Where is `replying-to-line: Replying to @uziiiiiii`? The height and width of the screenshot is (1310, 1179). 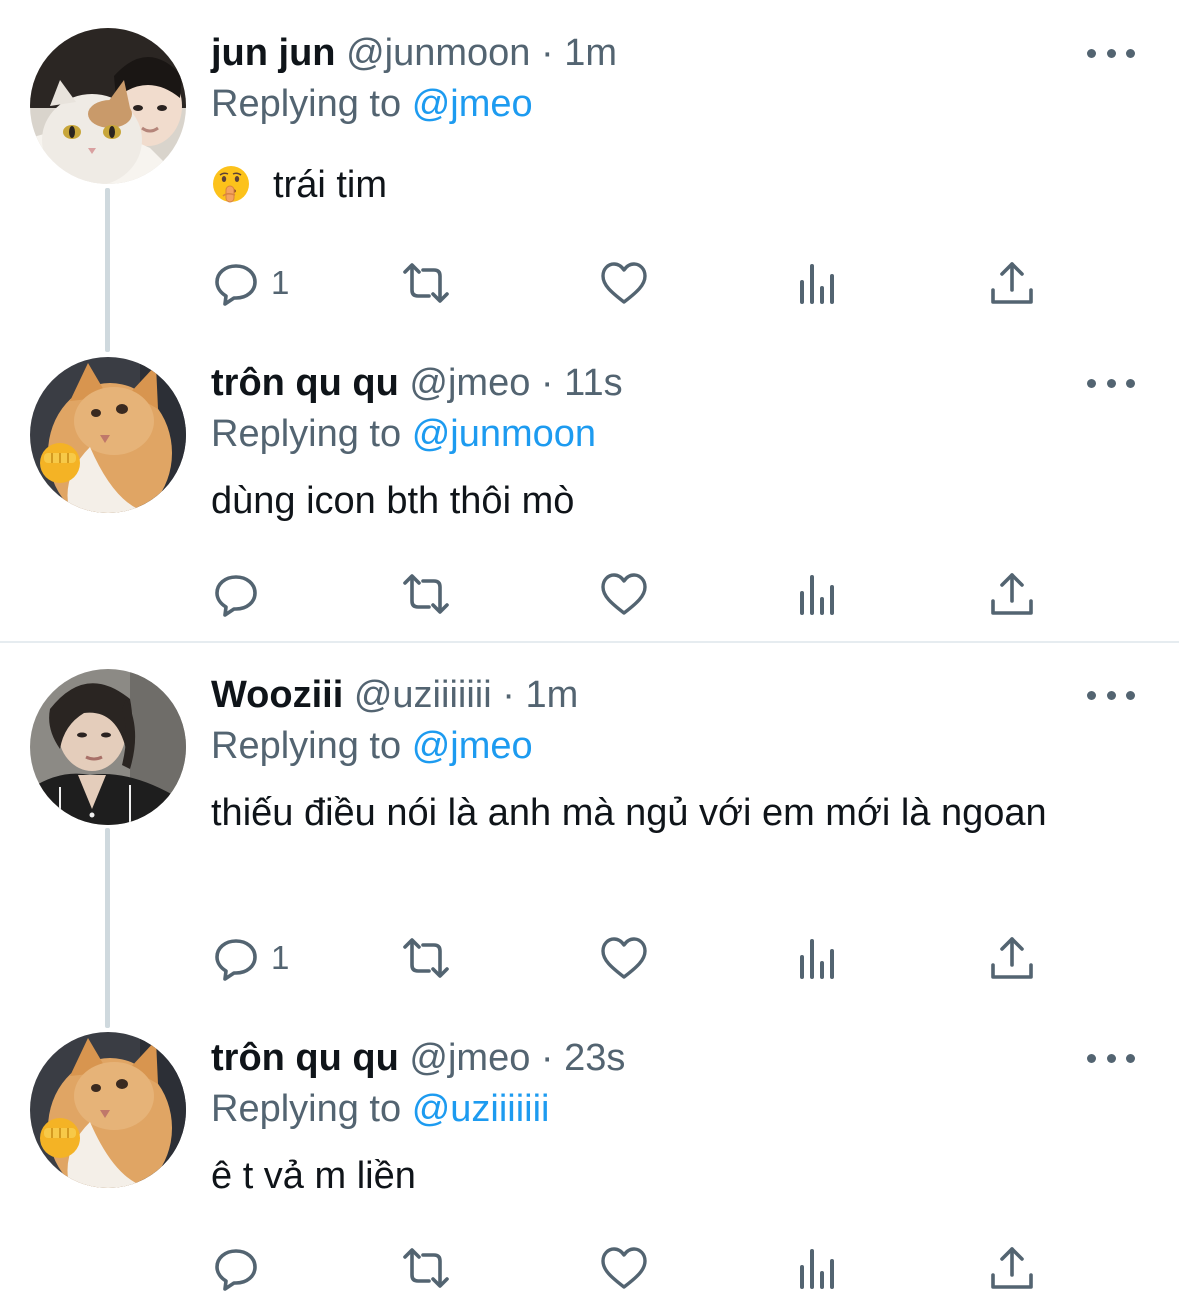 replying-to-line: Replying to @uziiiiiii is located at coordinates (665, 1109).